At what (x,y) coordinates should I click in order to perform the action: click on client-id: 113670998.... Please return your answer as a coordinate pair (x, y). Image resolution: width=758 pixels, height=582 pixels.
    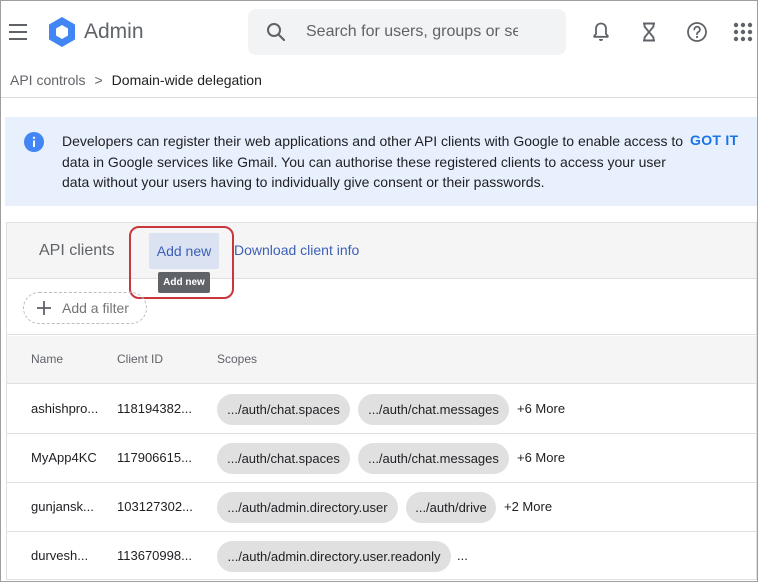
    Looking at the image, I should click on (154, 555).